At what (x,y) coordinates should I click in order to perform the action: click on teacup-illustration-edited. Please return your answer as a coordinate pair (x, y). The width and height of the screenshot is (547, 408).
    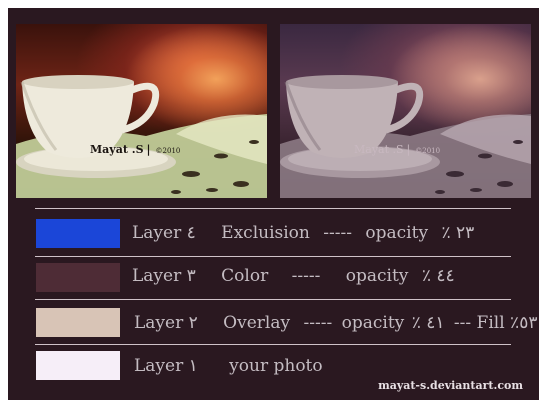
    Looking at the image, I should click on (405, 136).